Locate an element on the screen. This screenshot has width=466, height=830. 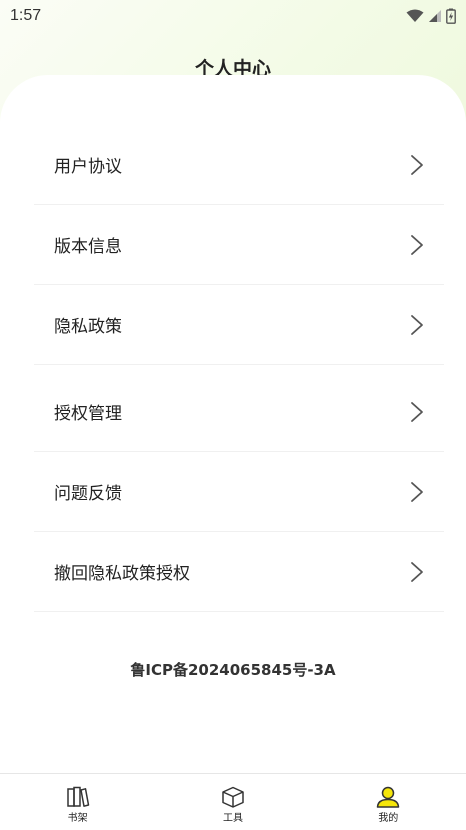
menu-item-label: 版本信息 is located at coordinates (88, 247).